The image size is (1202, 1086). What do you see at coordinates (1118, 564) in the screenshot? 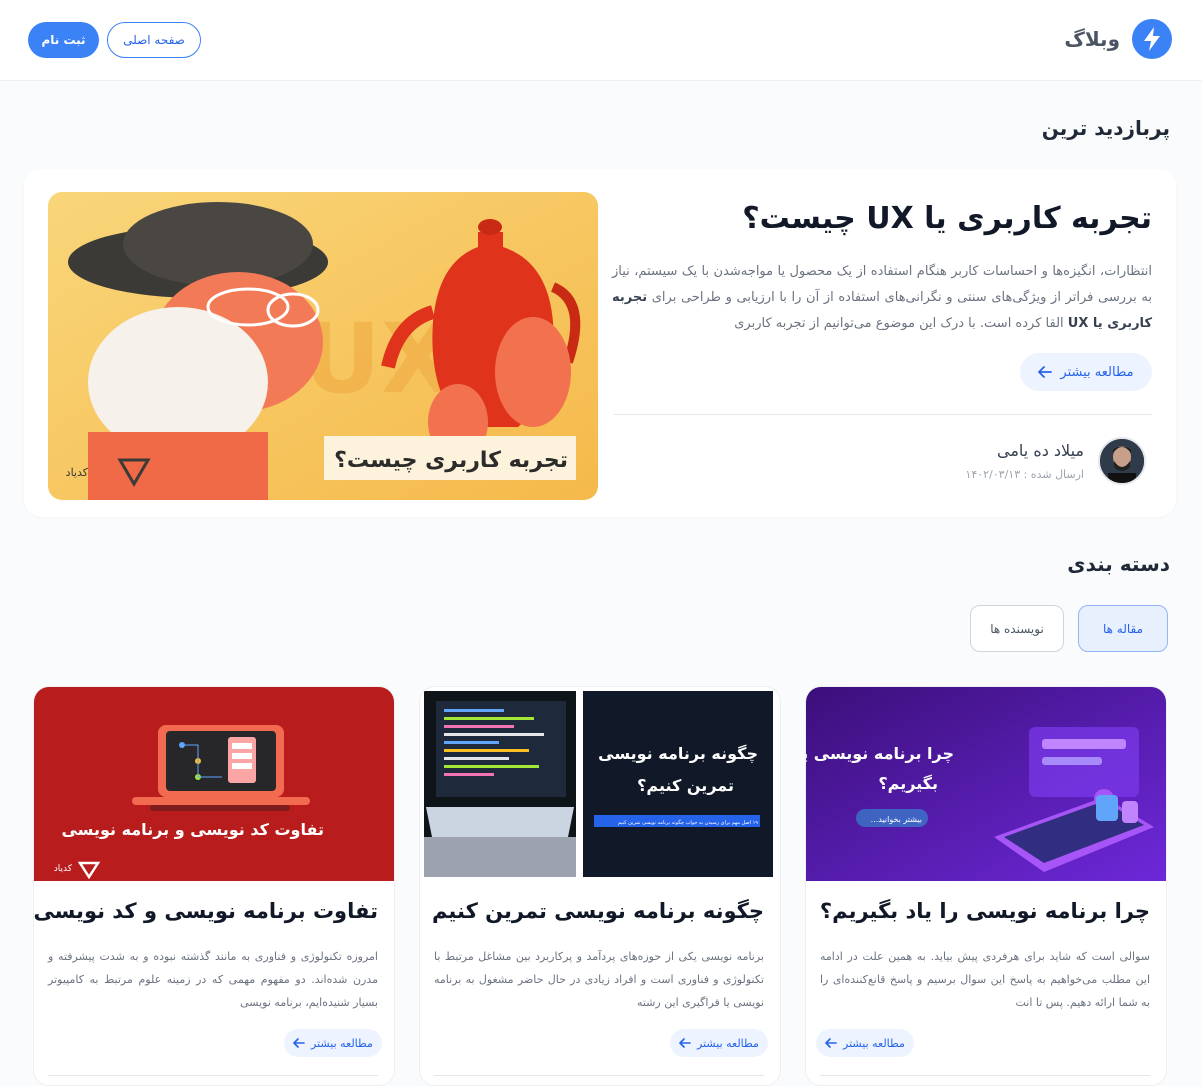
I see `categories-section-title: دسته بندی` at bounding box center [1118, 564].